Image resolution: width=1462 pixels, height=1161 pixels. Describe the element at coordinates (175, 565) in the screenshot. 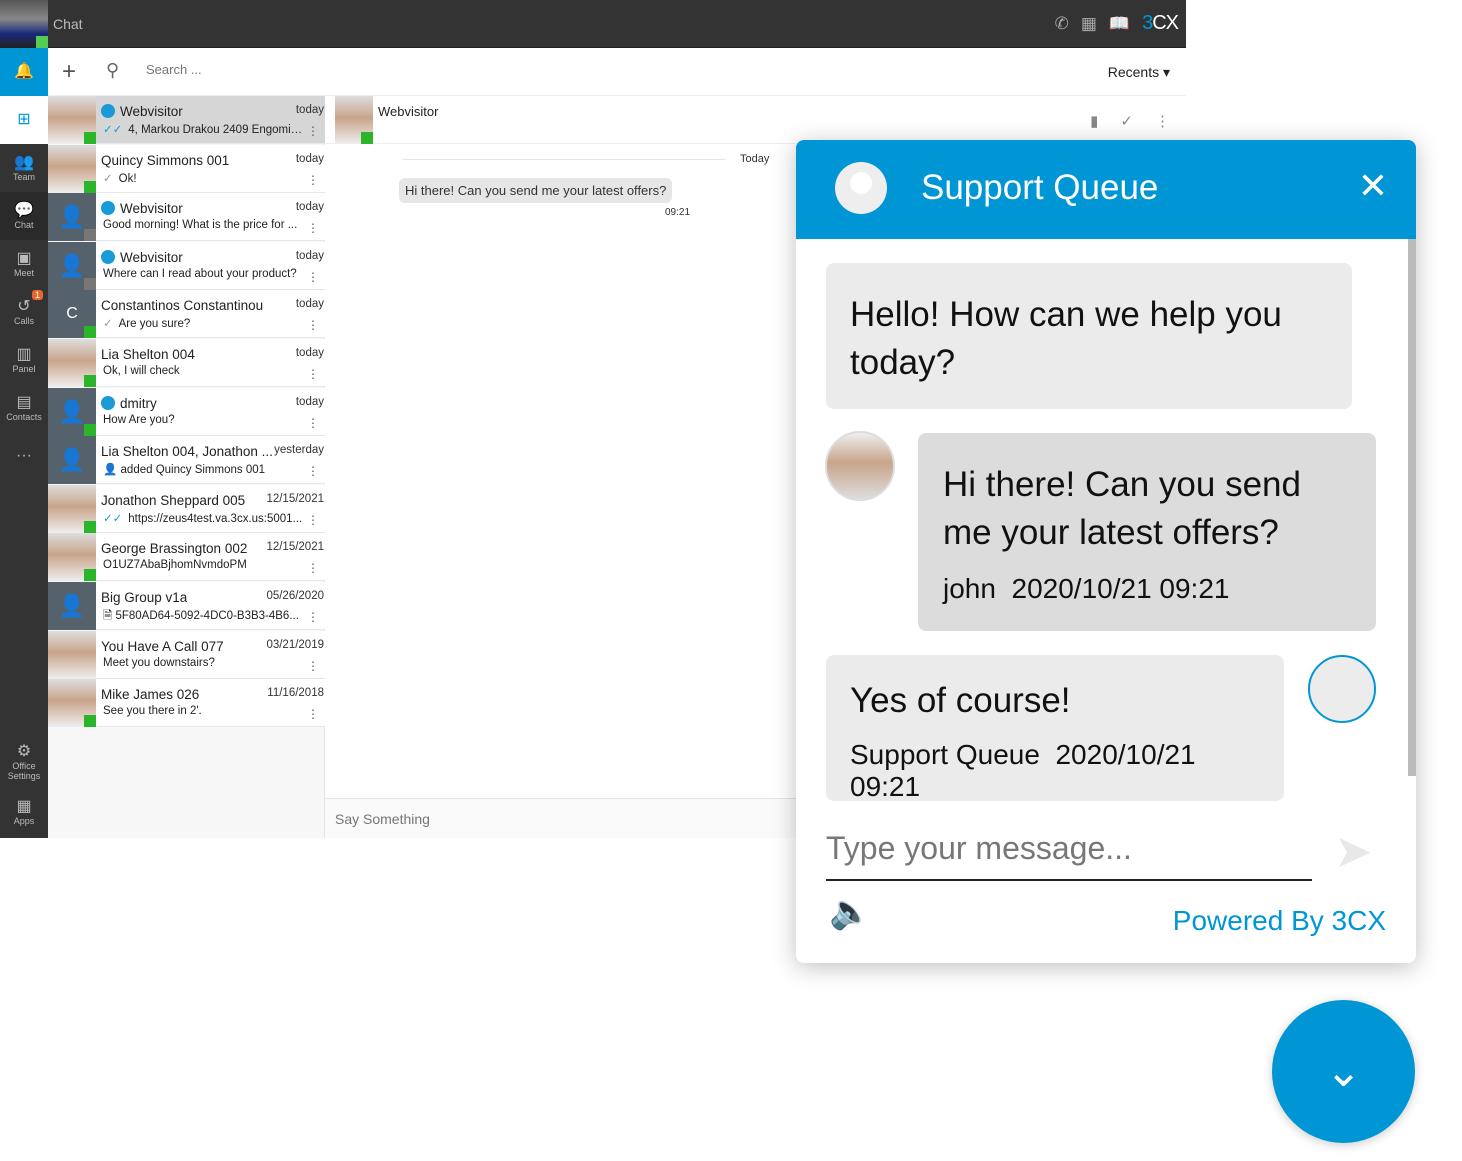

I see `conversation-preview: O1UZ7AbaBjhomNvmdoPM` at that location.